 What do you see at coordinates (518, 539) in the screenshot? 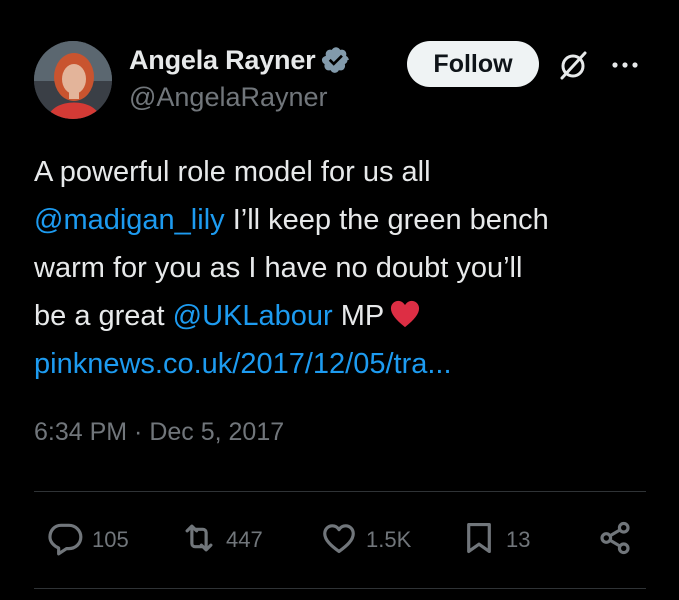
I see `bookmark-count: 13` at bounding box center [518, 539].